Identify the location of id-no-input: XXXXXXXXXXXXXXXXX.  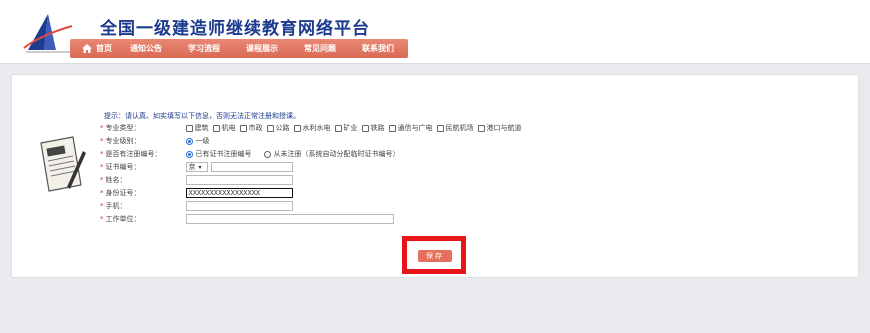
(239, 193).